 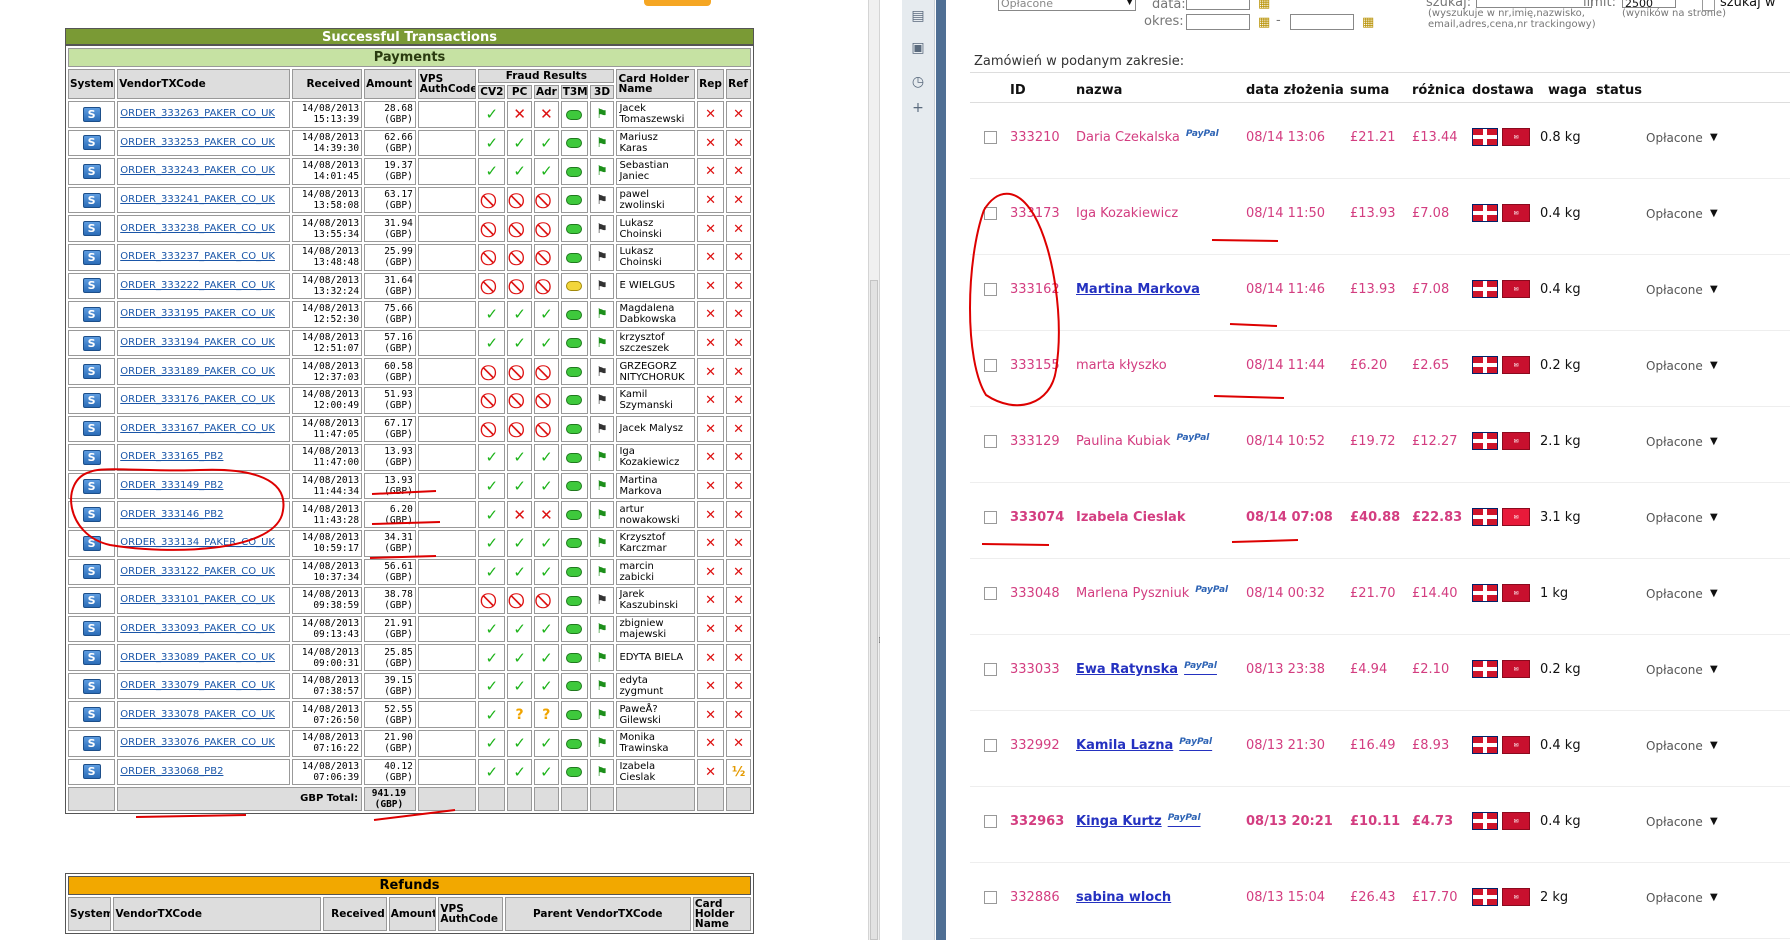 What do you see at coordinates (1014, 299) in the screenshot?
I see `annotation-circle-right` at bounding box center [1014, 299].